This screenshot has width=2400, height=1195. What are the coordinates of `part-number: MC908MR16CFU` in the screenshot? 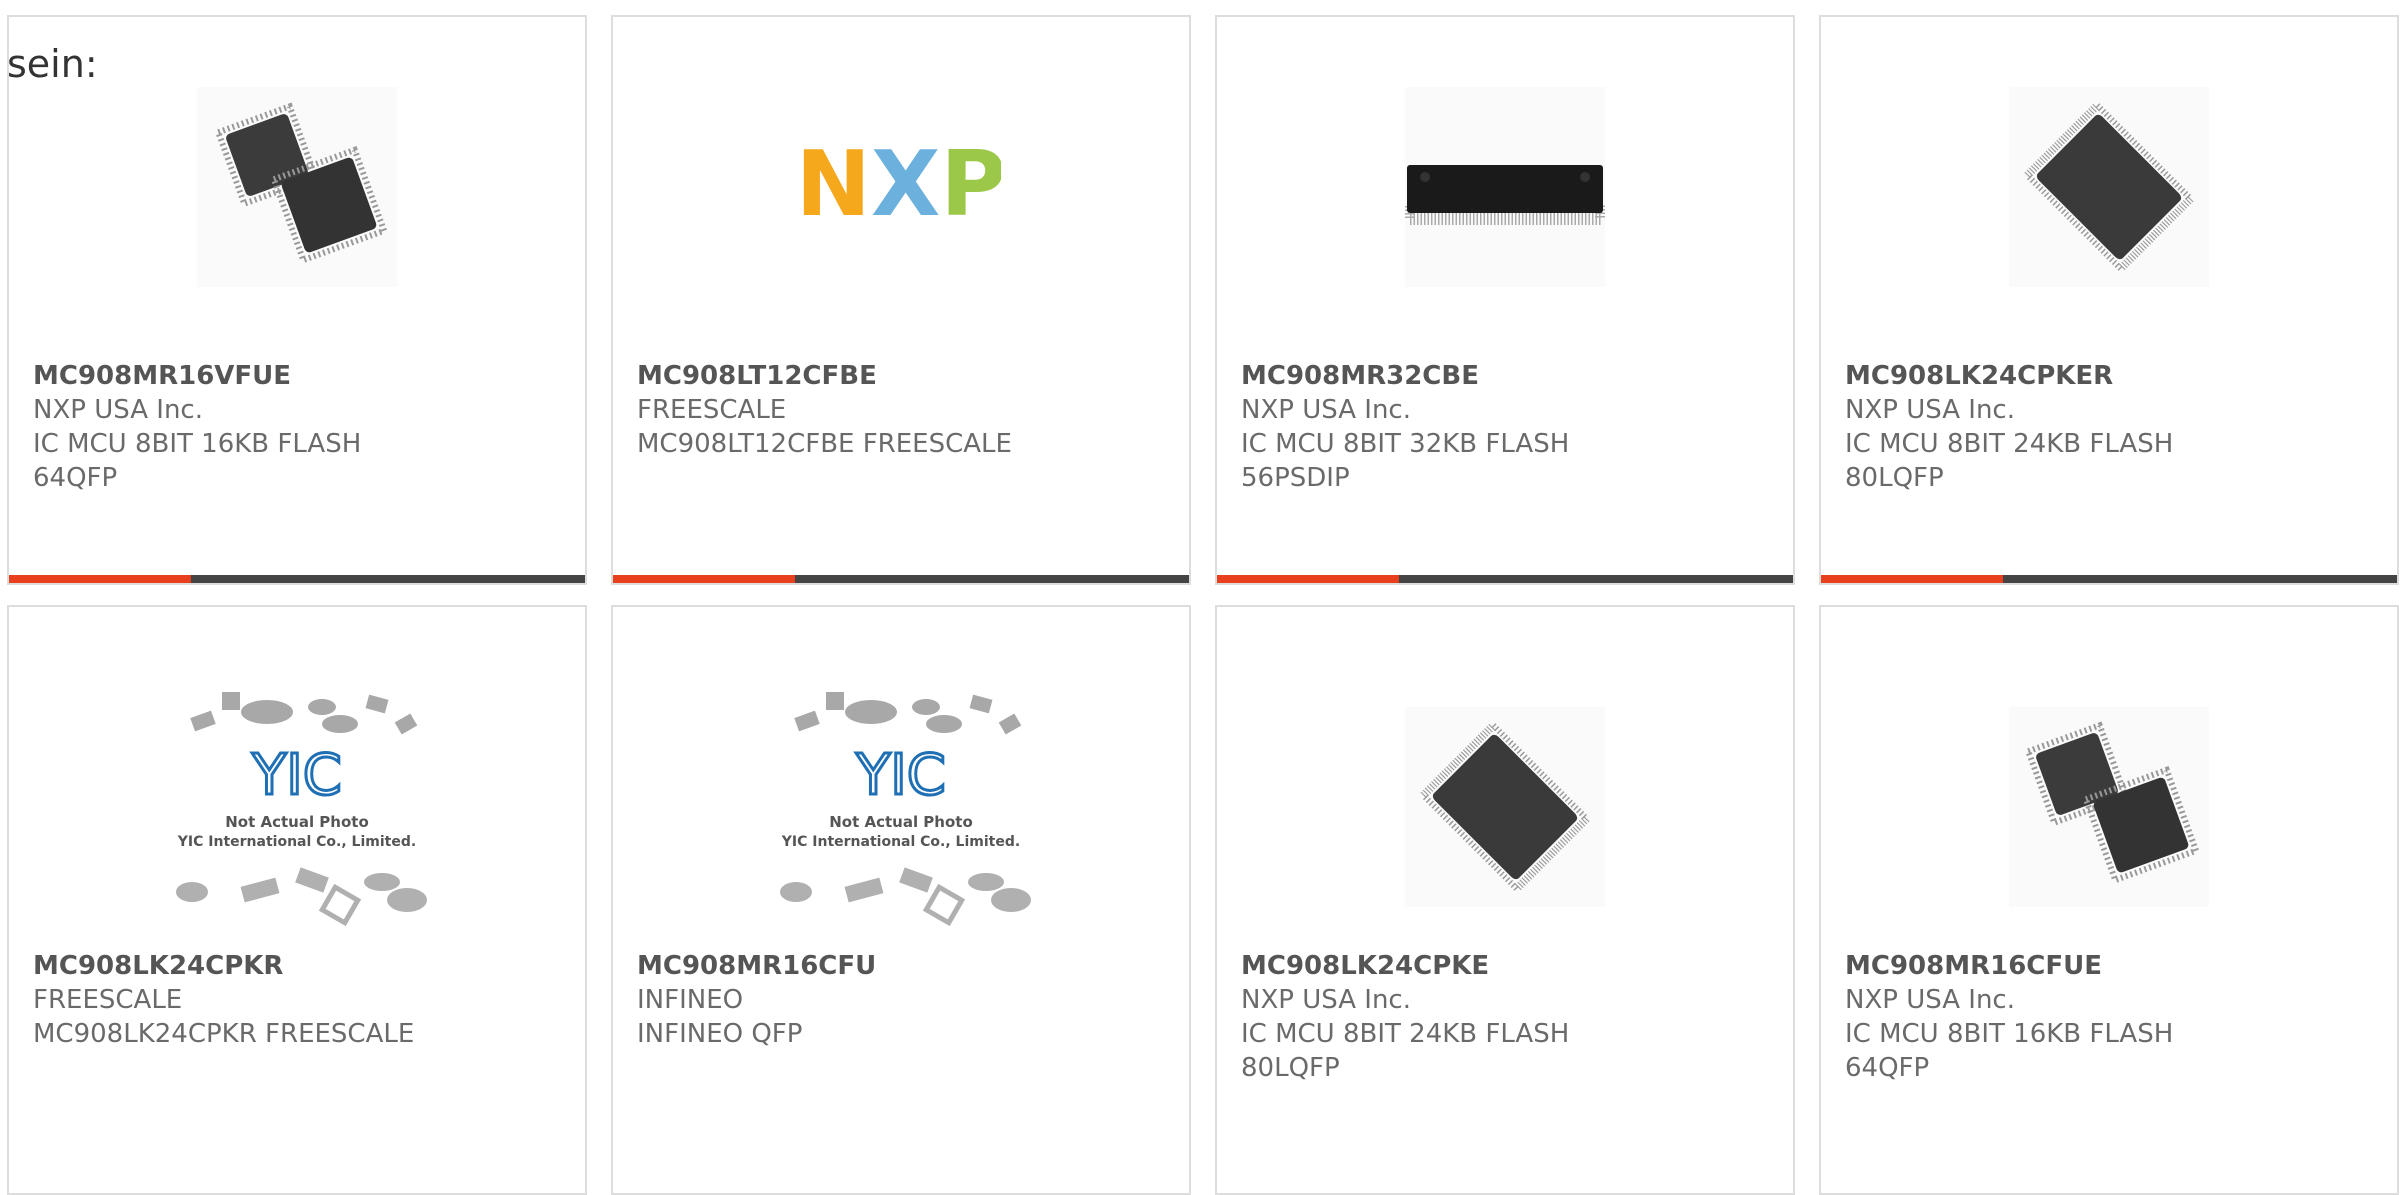 It's located at (901, 966).